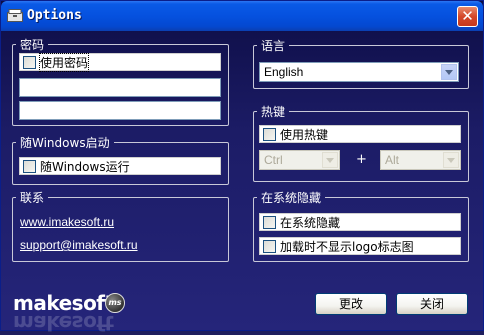 The width and height of the screenshot is (484, 335). I want to click on hide-in-tray-label: 在系统隐藏, so click(310, 222).